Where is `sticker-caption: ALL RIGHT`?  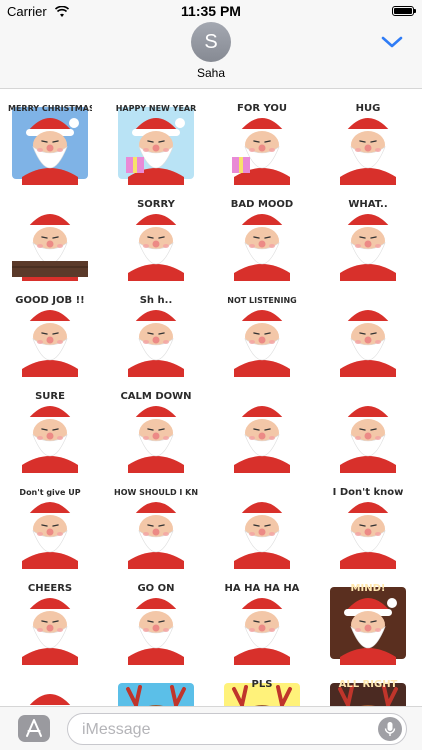 sticker-caption: ALL RIGHT is located at coordinates (368, 684).